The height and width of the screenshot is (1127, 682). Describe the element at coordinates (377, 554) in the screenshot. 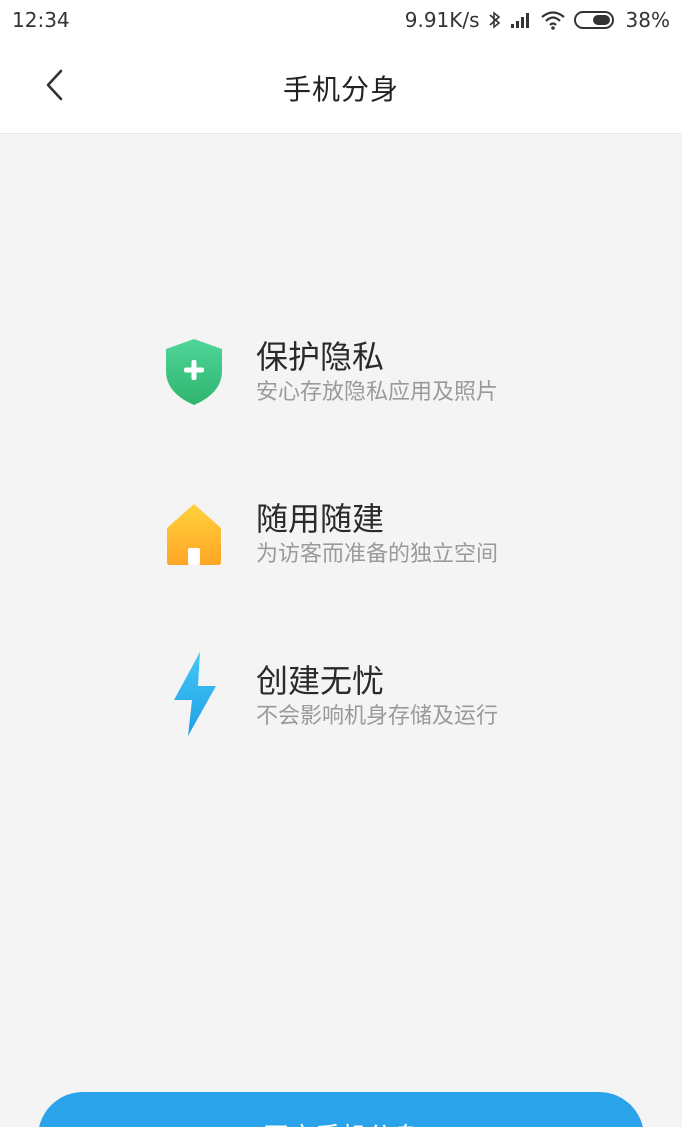

I see `feature-desc: 为访客而准备的独立空间` at that location.